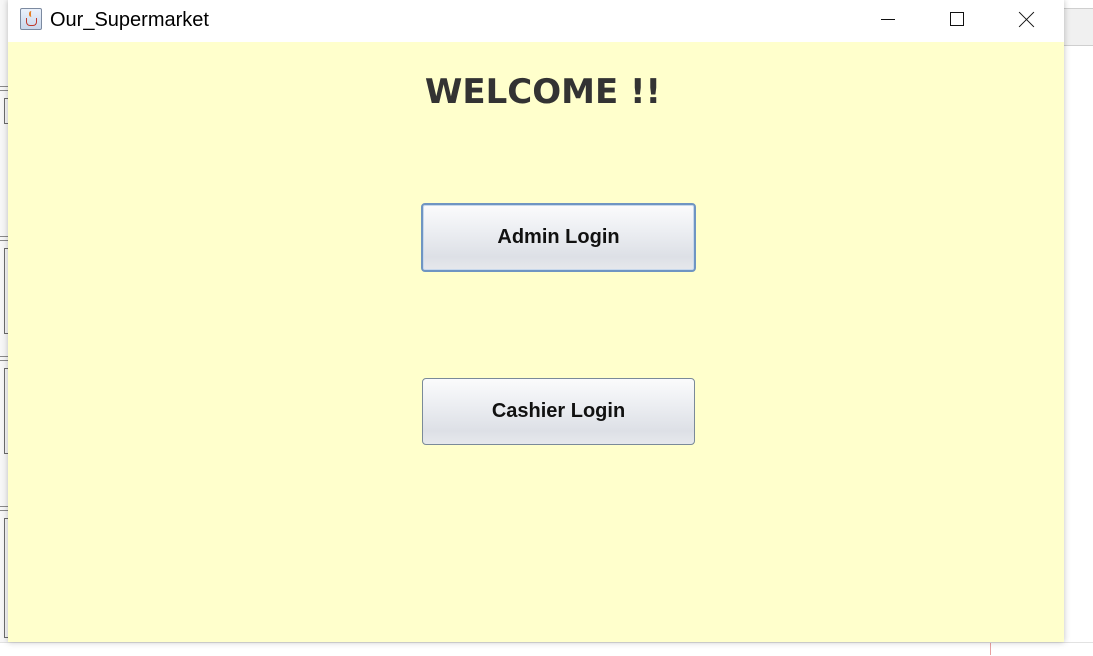 This screenshot has height=656, width=1093. I want to click on admin-login-button: Admin Login, so click(558, 237).